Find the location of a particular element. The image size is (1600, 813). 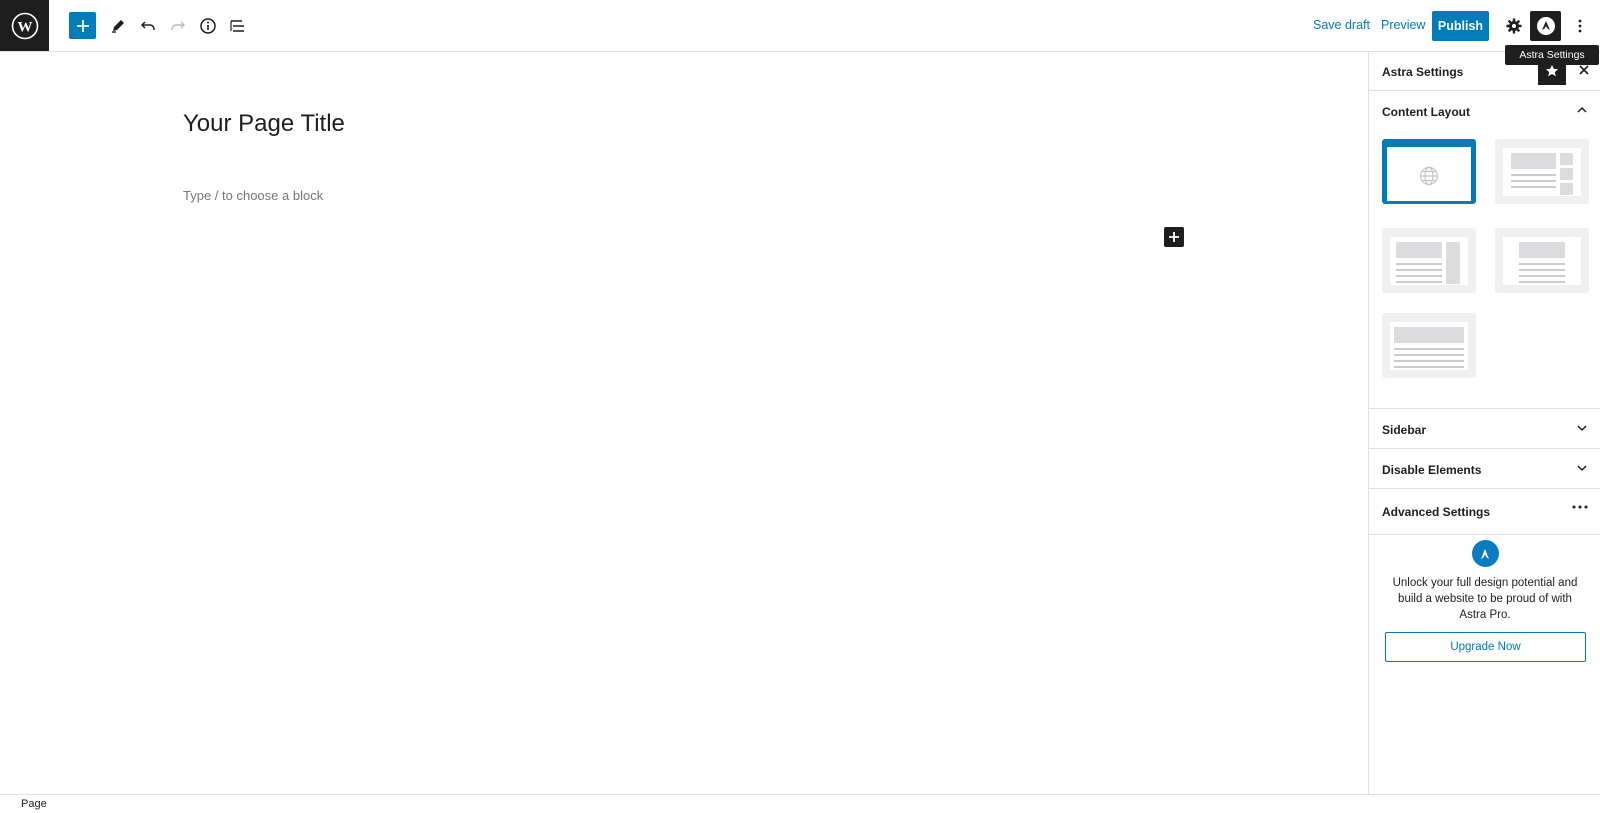

settings-button is located at coordinates (1513, 25).